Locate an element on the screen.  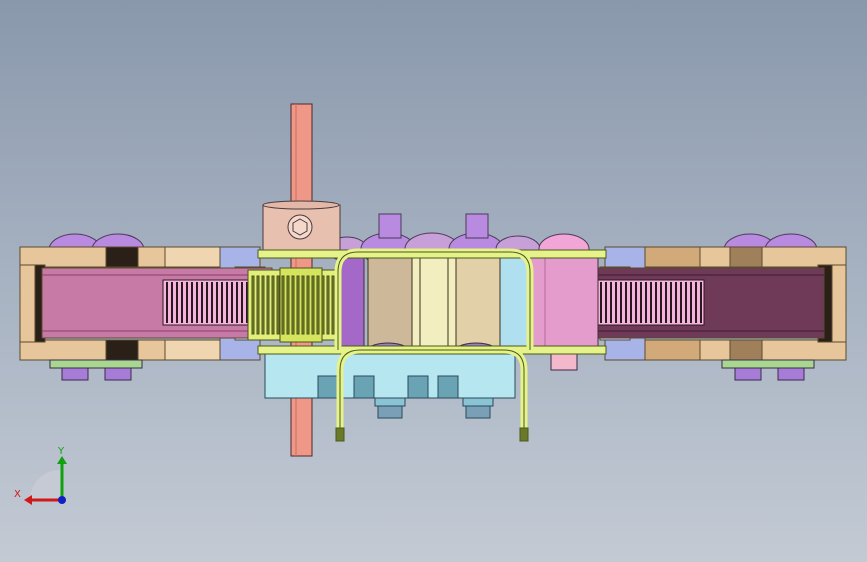
y-axis-label: Y is located at coordinates (61, 451).